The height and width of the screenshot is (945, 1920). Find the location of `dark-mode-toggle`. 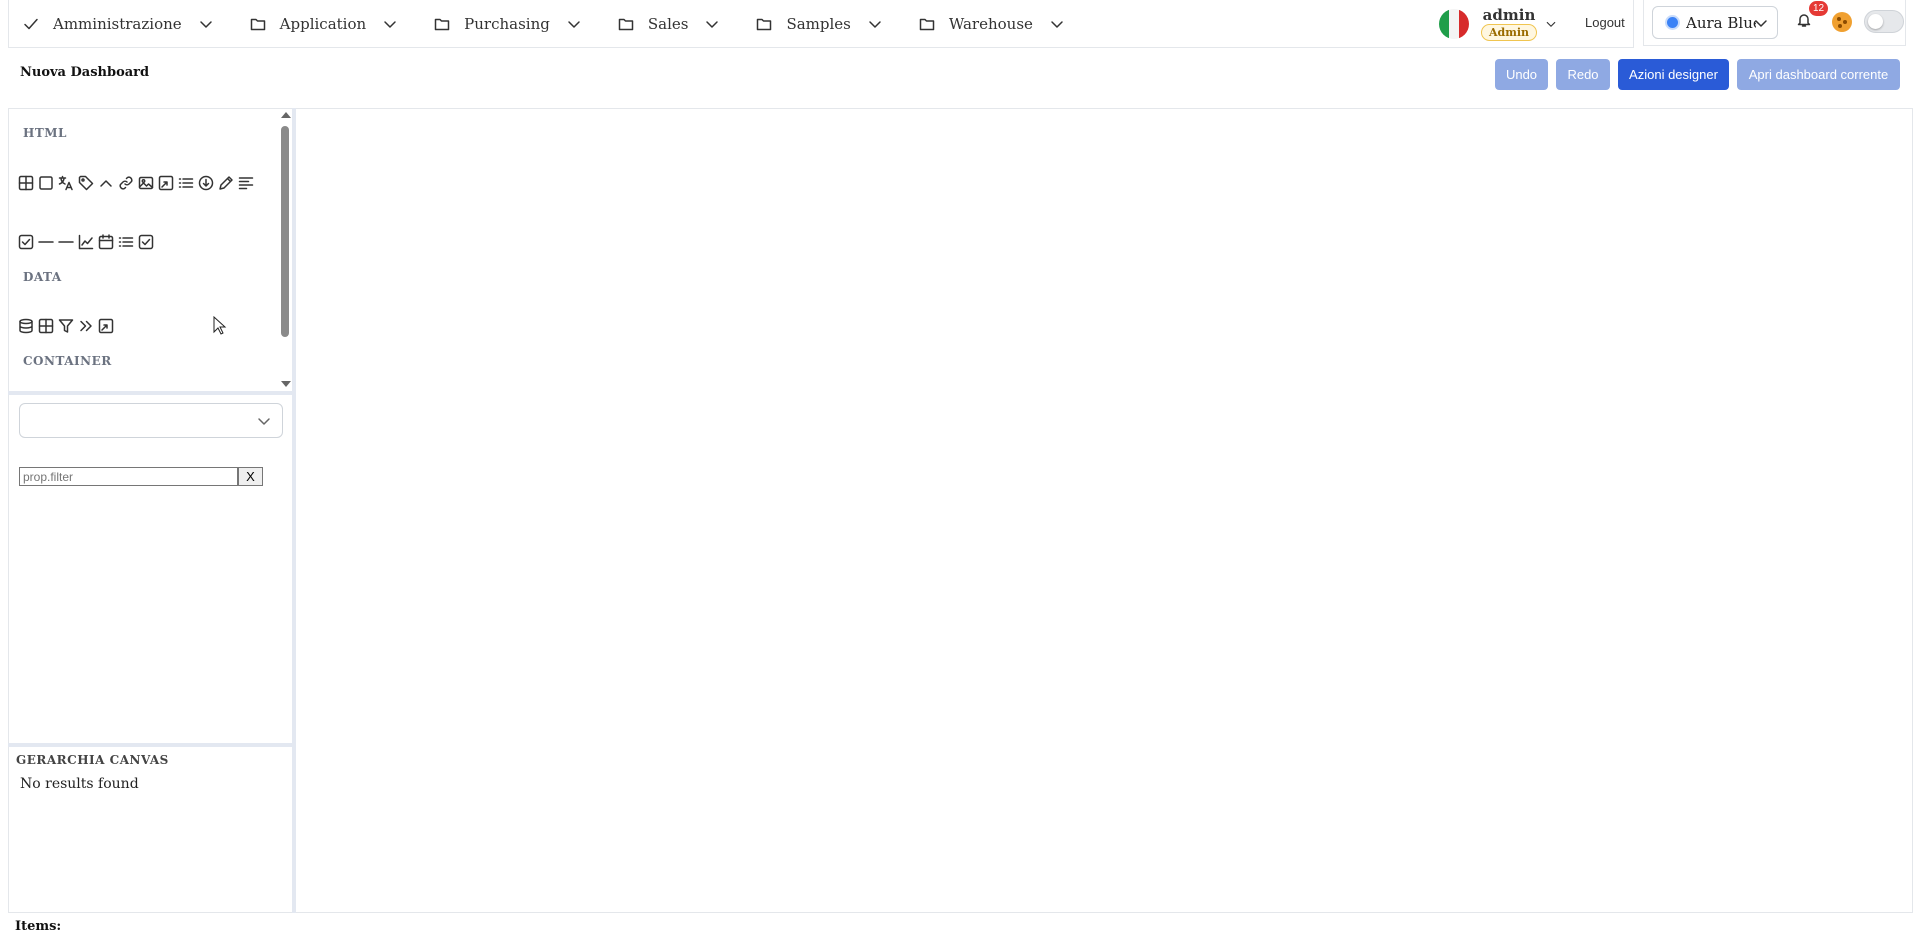

dark-mode-toggle is located at coordinates (1884, 21).